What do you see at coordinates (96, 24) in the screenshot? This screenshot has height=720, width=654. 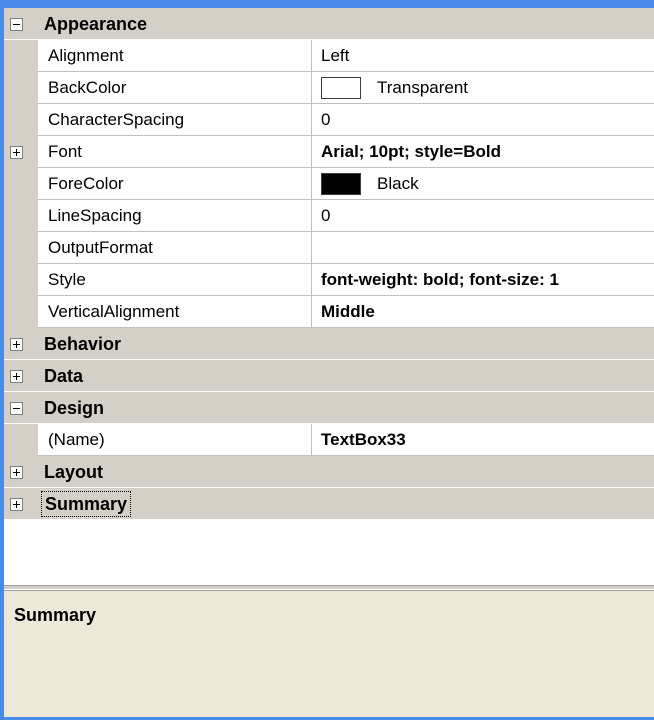 I see `category-label: Appearance` at bounding box center [96, 24].